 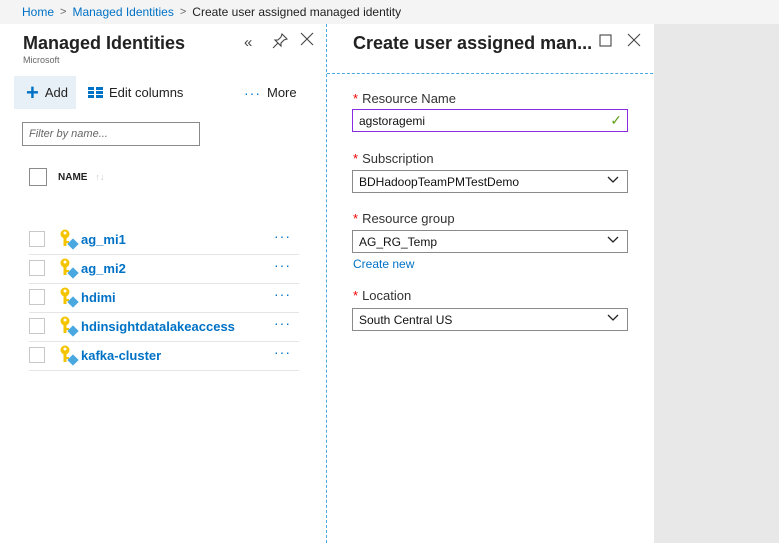 I want to click on filter-input, so click(x=111, y=134).